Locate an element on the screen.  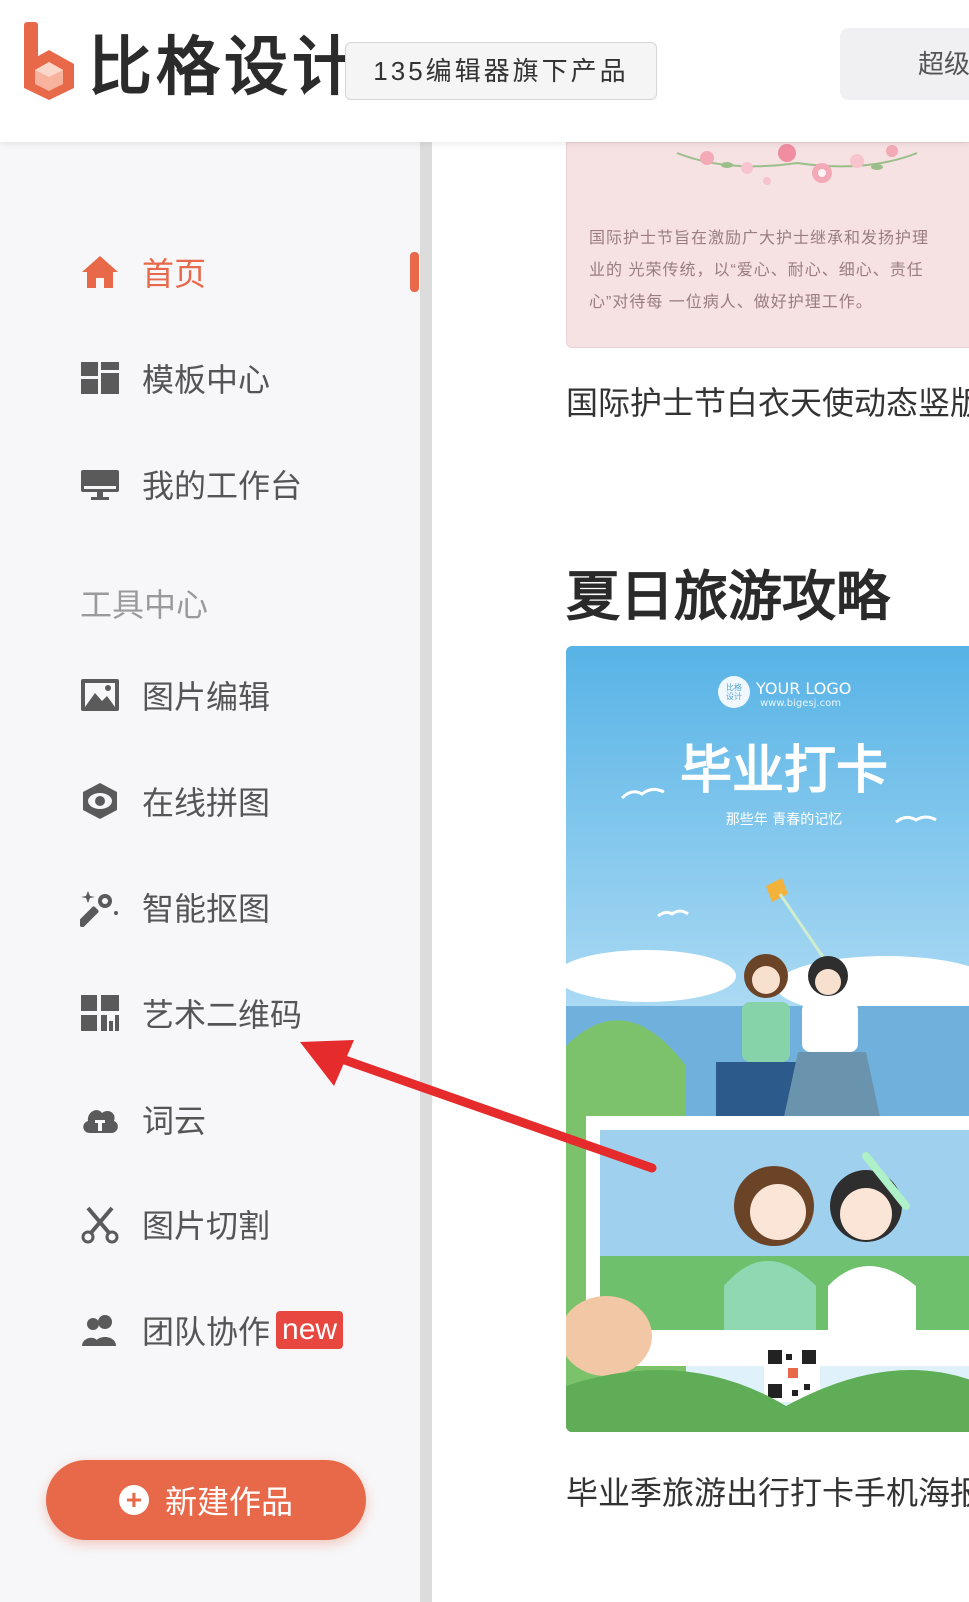
sidebar-item-image-edit: 图片编辑 is located at coordinates (175, 695).